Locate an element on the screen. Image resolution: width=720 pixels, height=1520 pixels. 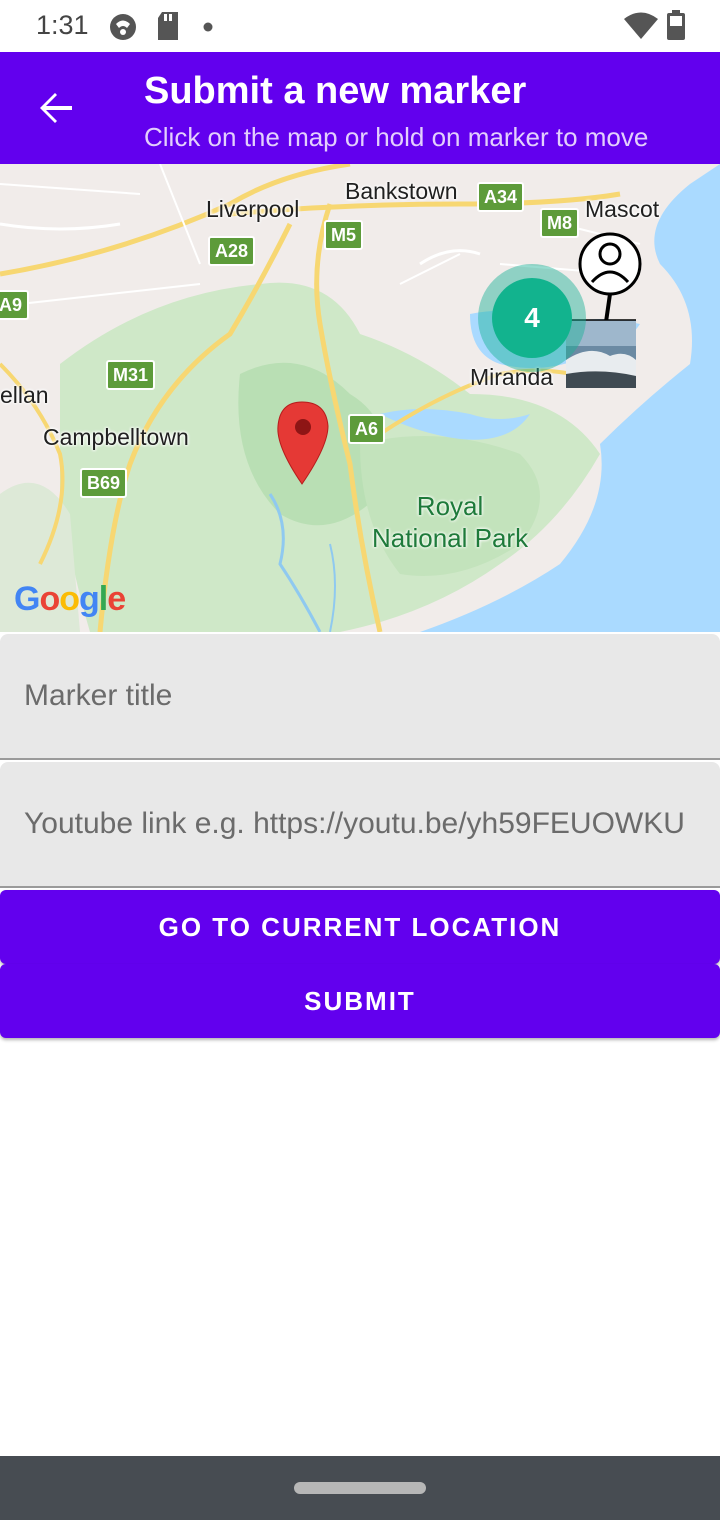
page-title: Submit a new marker is located at coordinates (335, 91).